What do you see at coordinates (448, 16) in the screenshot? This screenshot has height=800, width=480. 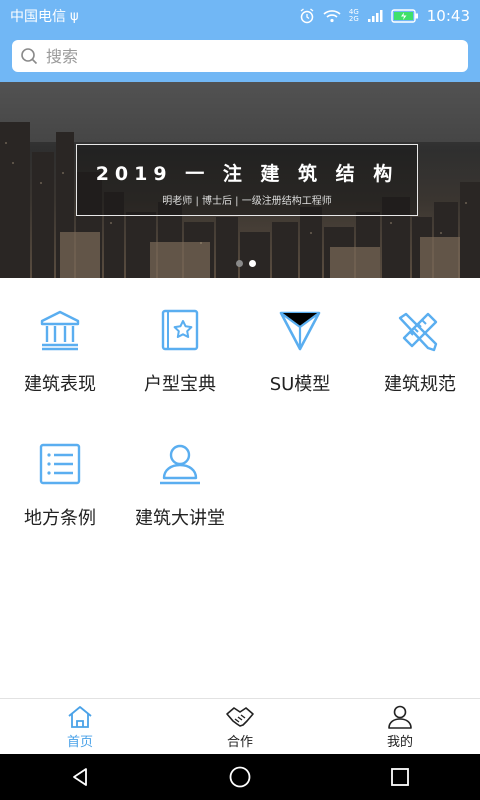 I see `status-time: 10:43` at bounding box center [448, 16].